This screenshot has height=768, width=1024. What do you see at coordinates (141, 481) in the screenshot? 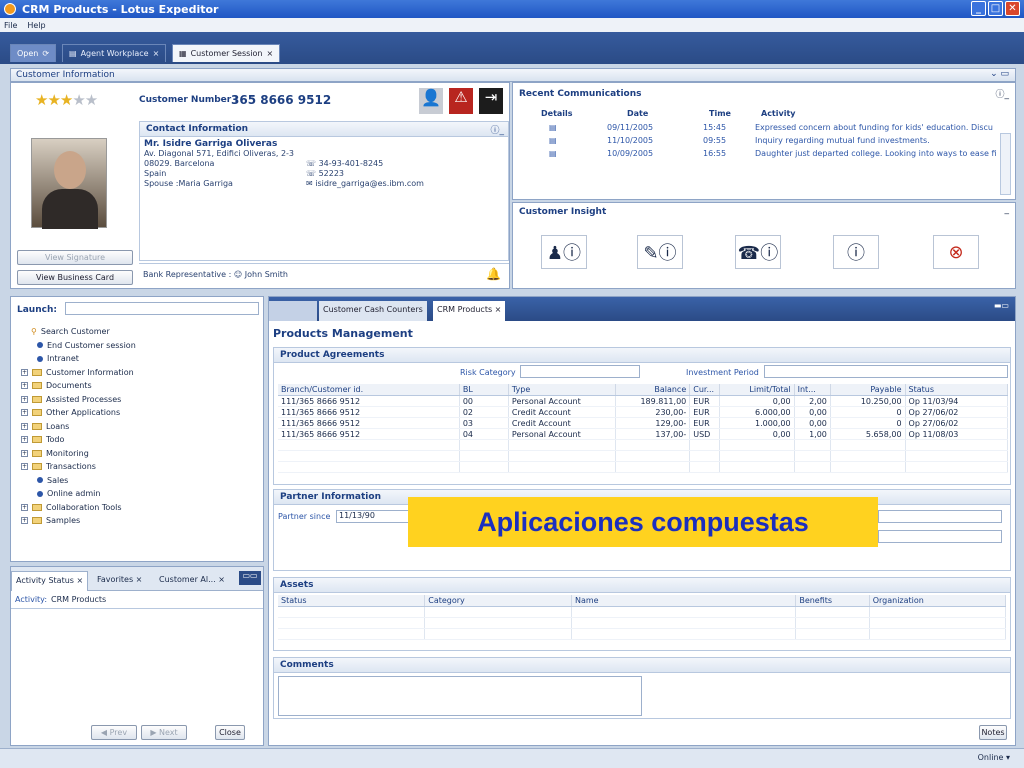
I see `tree-item: Sales` at bounding box center [141, 481].